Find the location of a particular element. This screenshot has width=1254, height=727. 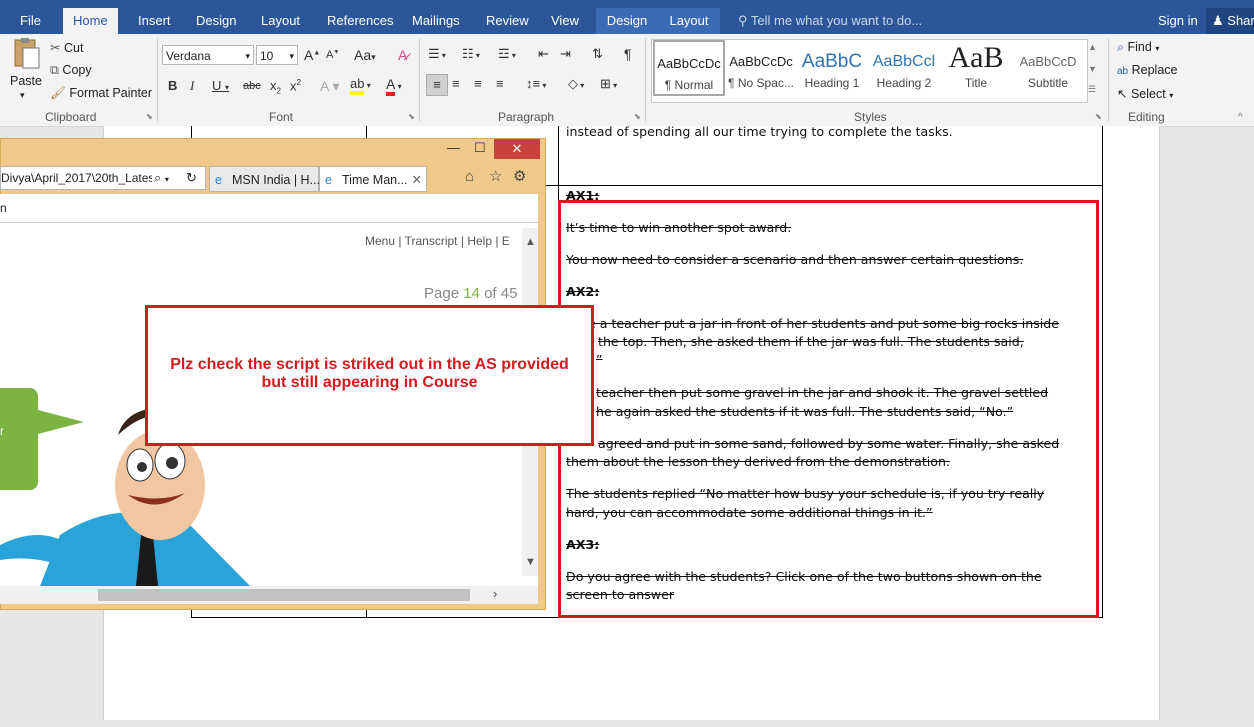

clipboard-launcher-icon: ⬊ is located at coordinates (149, 116).